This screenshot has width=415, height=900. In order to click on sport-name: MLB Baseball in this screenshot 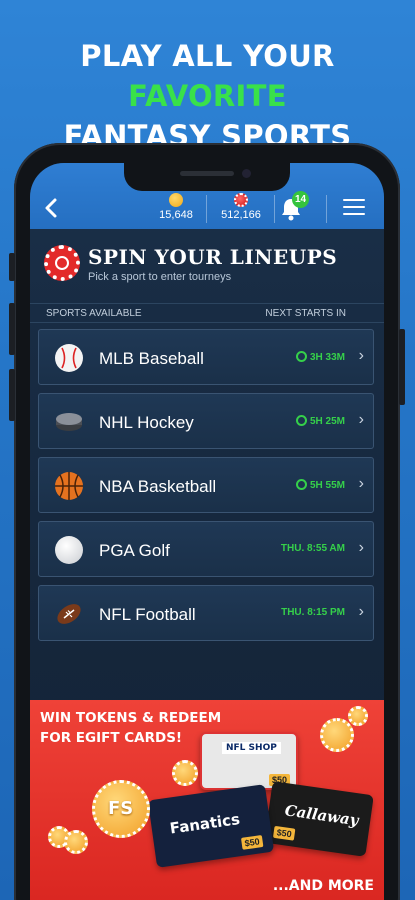, I will do `click(151, 358)`.